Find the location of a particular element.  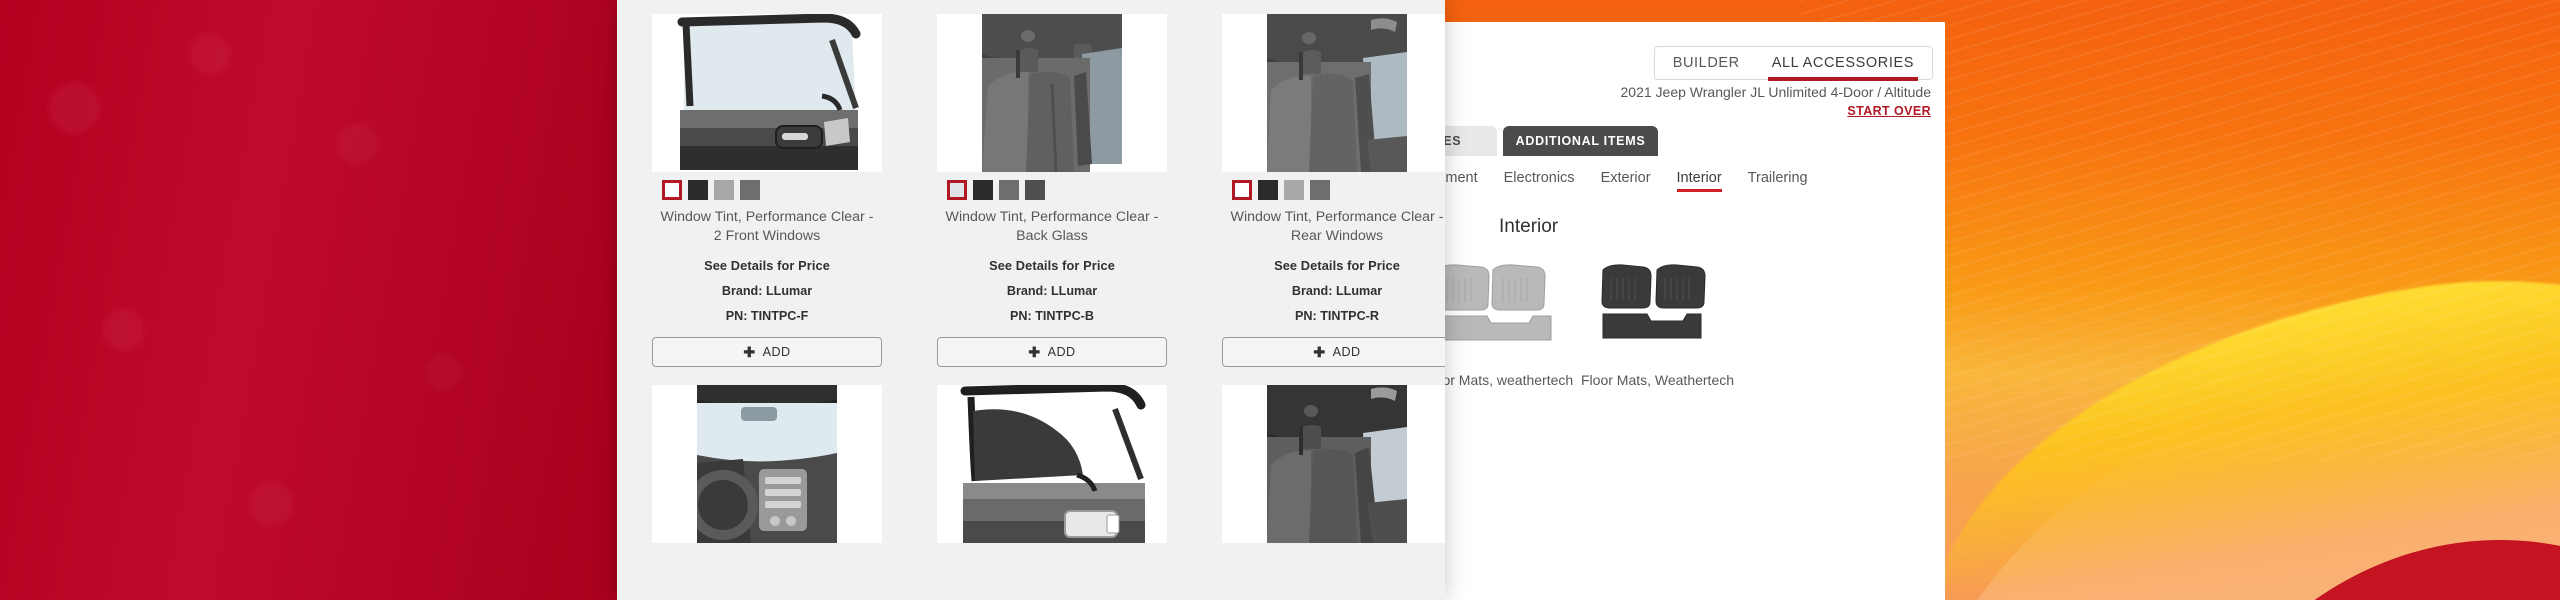

segment-additional-items-label: ADDITIONAL ITEMS is located at coordinates (1580, 141).